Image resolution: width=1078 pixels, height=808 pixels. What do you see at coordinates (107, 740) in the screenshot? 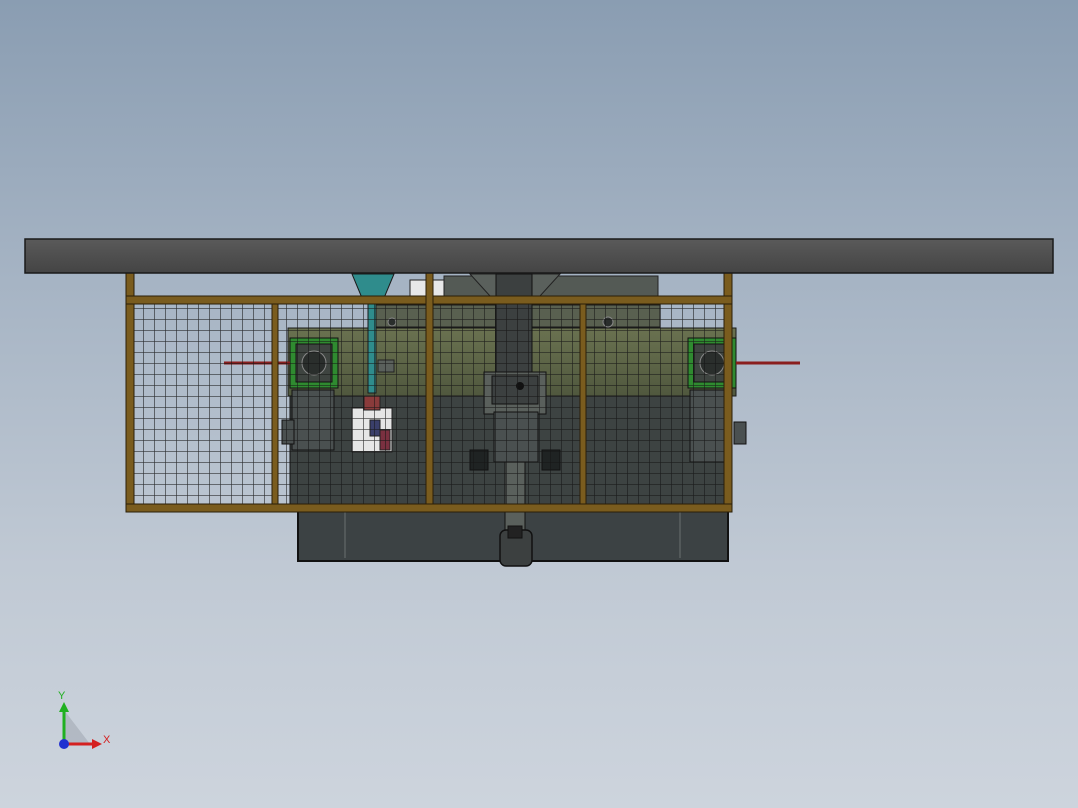
I see `x-axis-label: X` at bounding box center [107, 740].